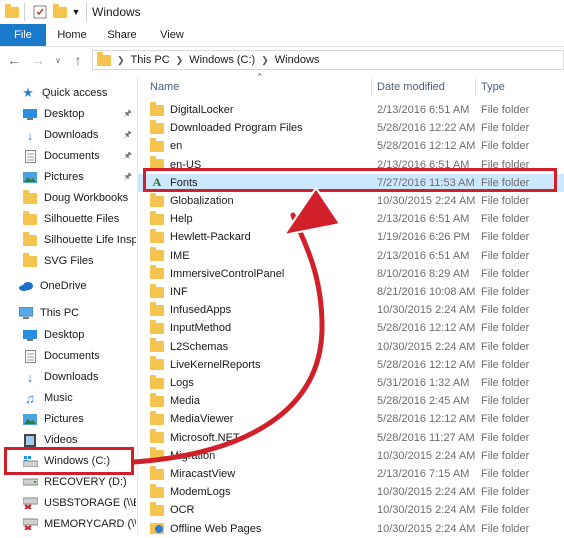 Image resolution: width=564 pixels, height=538 pixels. I want to click on file-name-cell: Help, so click(171, 218).